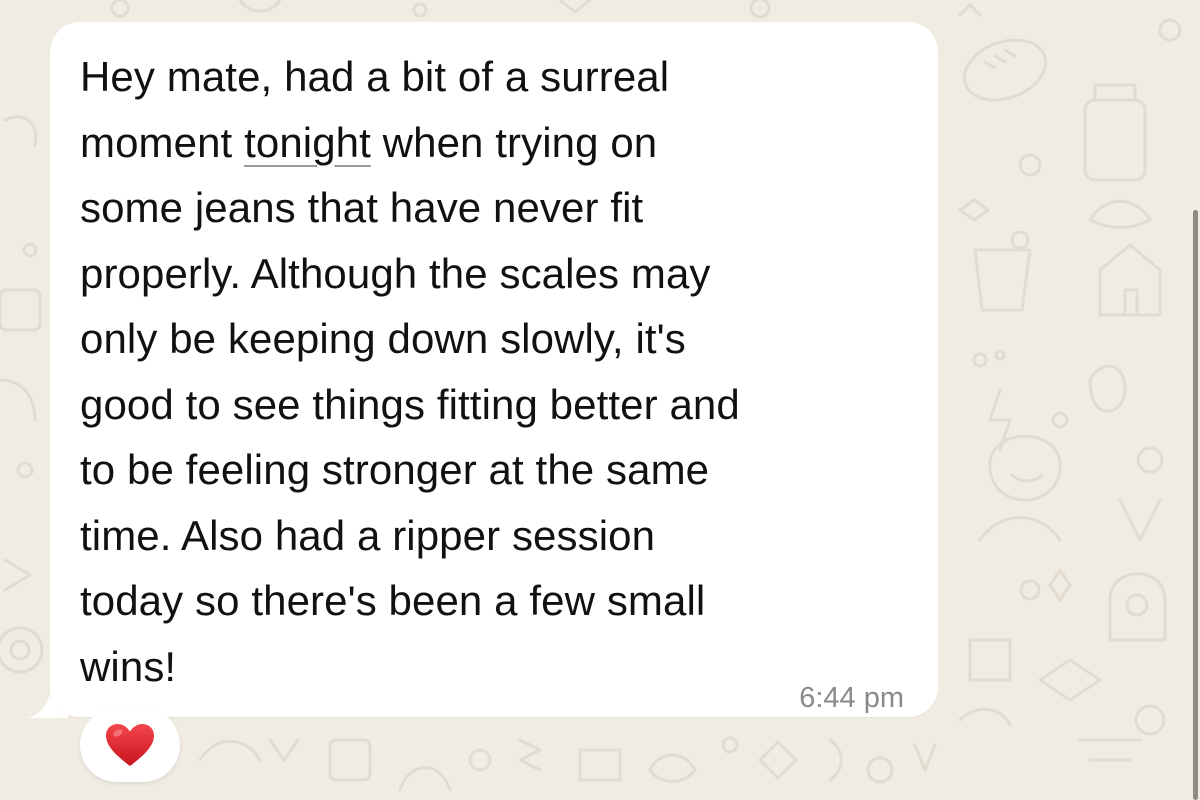  I want to click on message-line: moment, so click(162, 142).